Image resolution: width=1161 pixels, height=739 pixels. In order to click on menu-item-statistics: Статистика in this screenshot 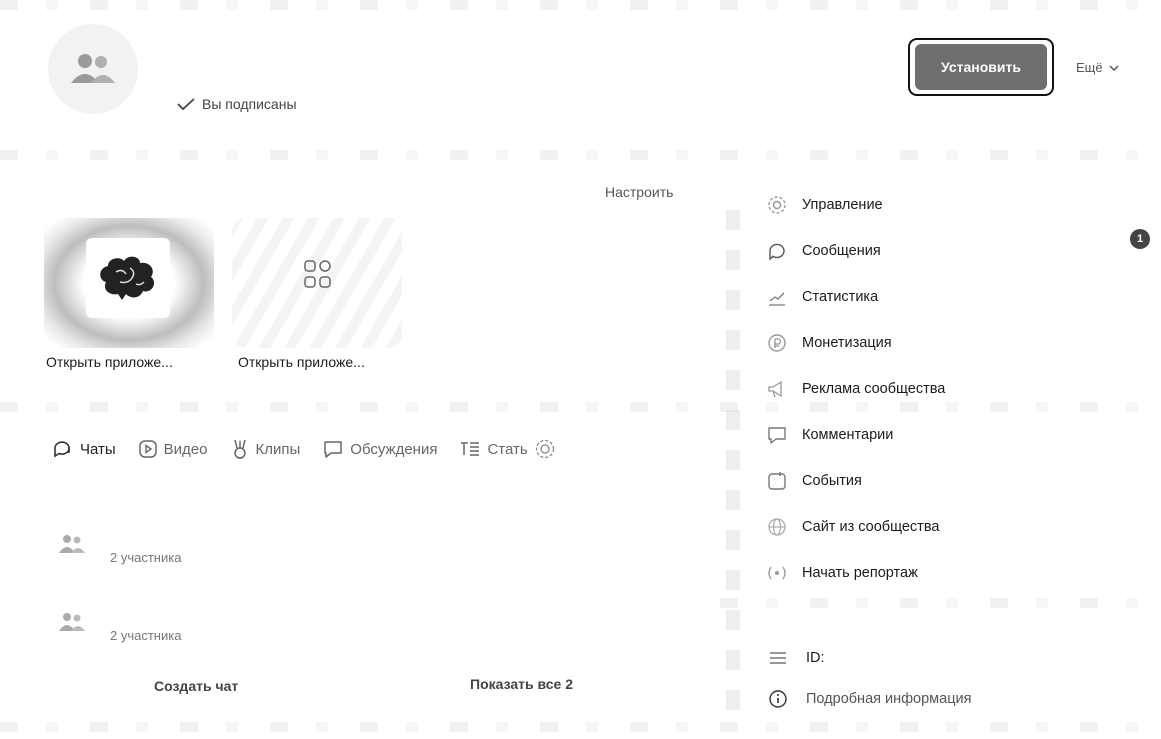, I will do `click(855, 297)`.